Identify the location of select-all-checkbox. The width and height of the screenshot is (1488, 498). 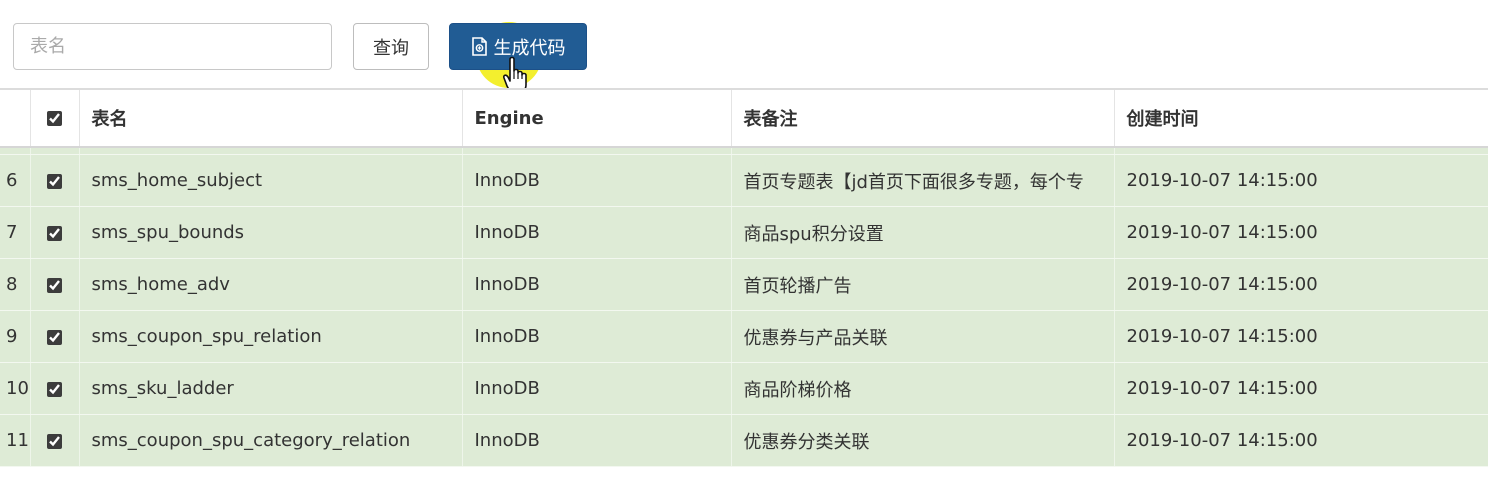
(54, 118).